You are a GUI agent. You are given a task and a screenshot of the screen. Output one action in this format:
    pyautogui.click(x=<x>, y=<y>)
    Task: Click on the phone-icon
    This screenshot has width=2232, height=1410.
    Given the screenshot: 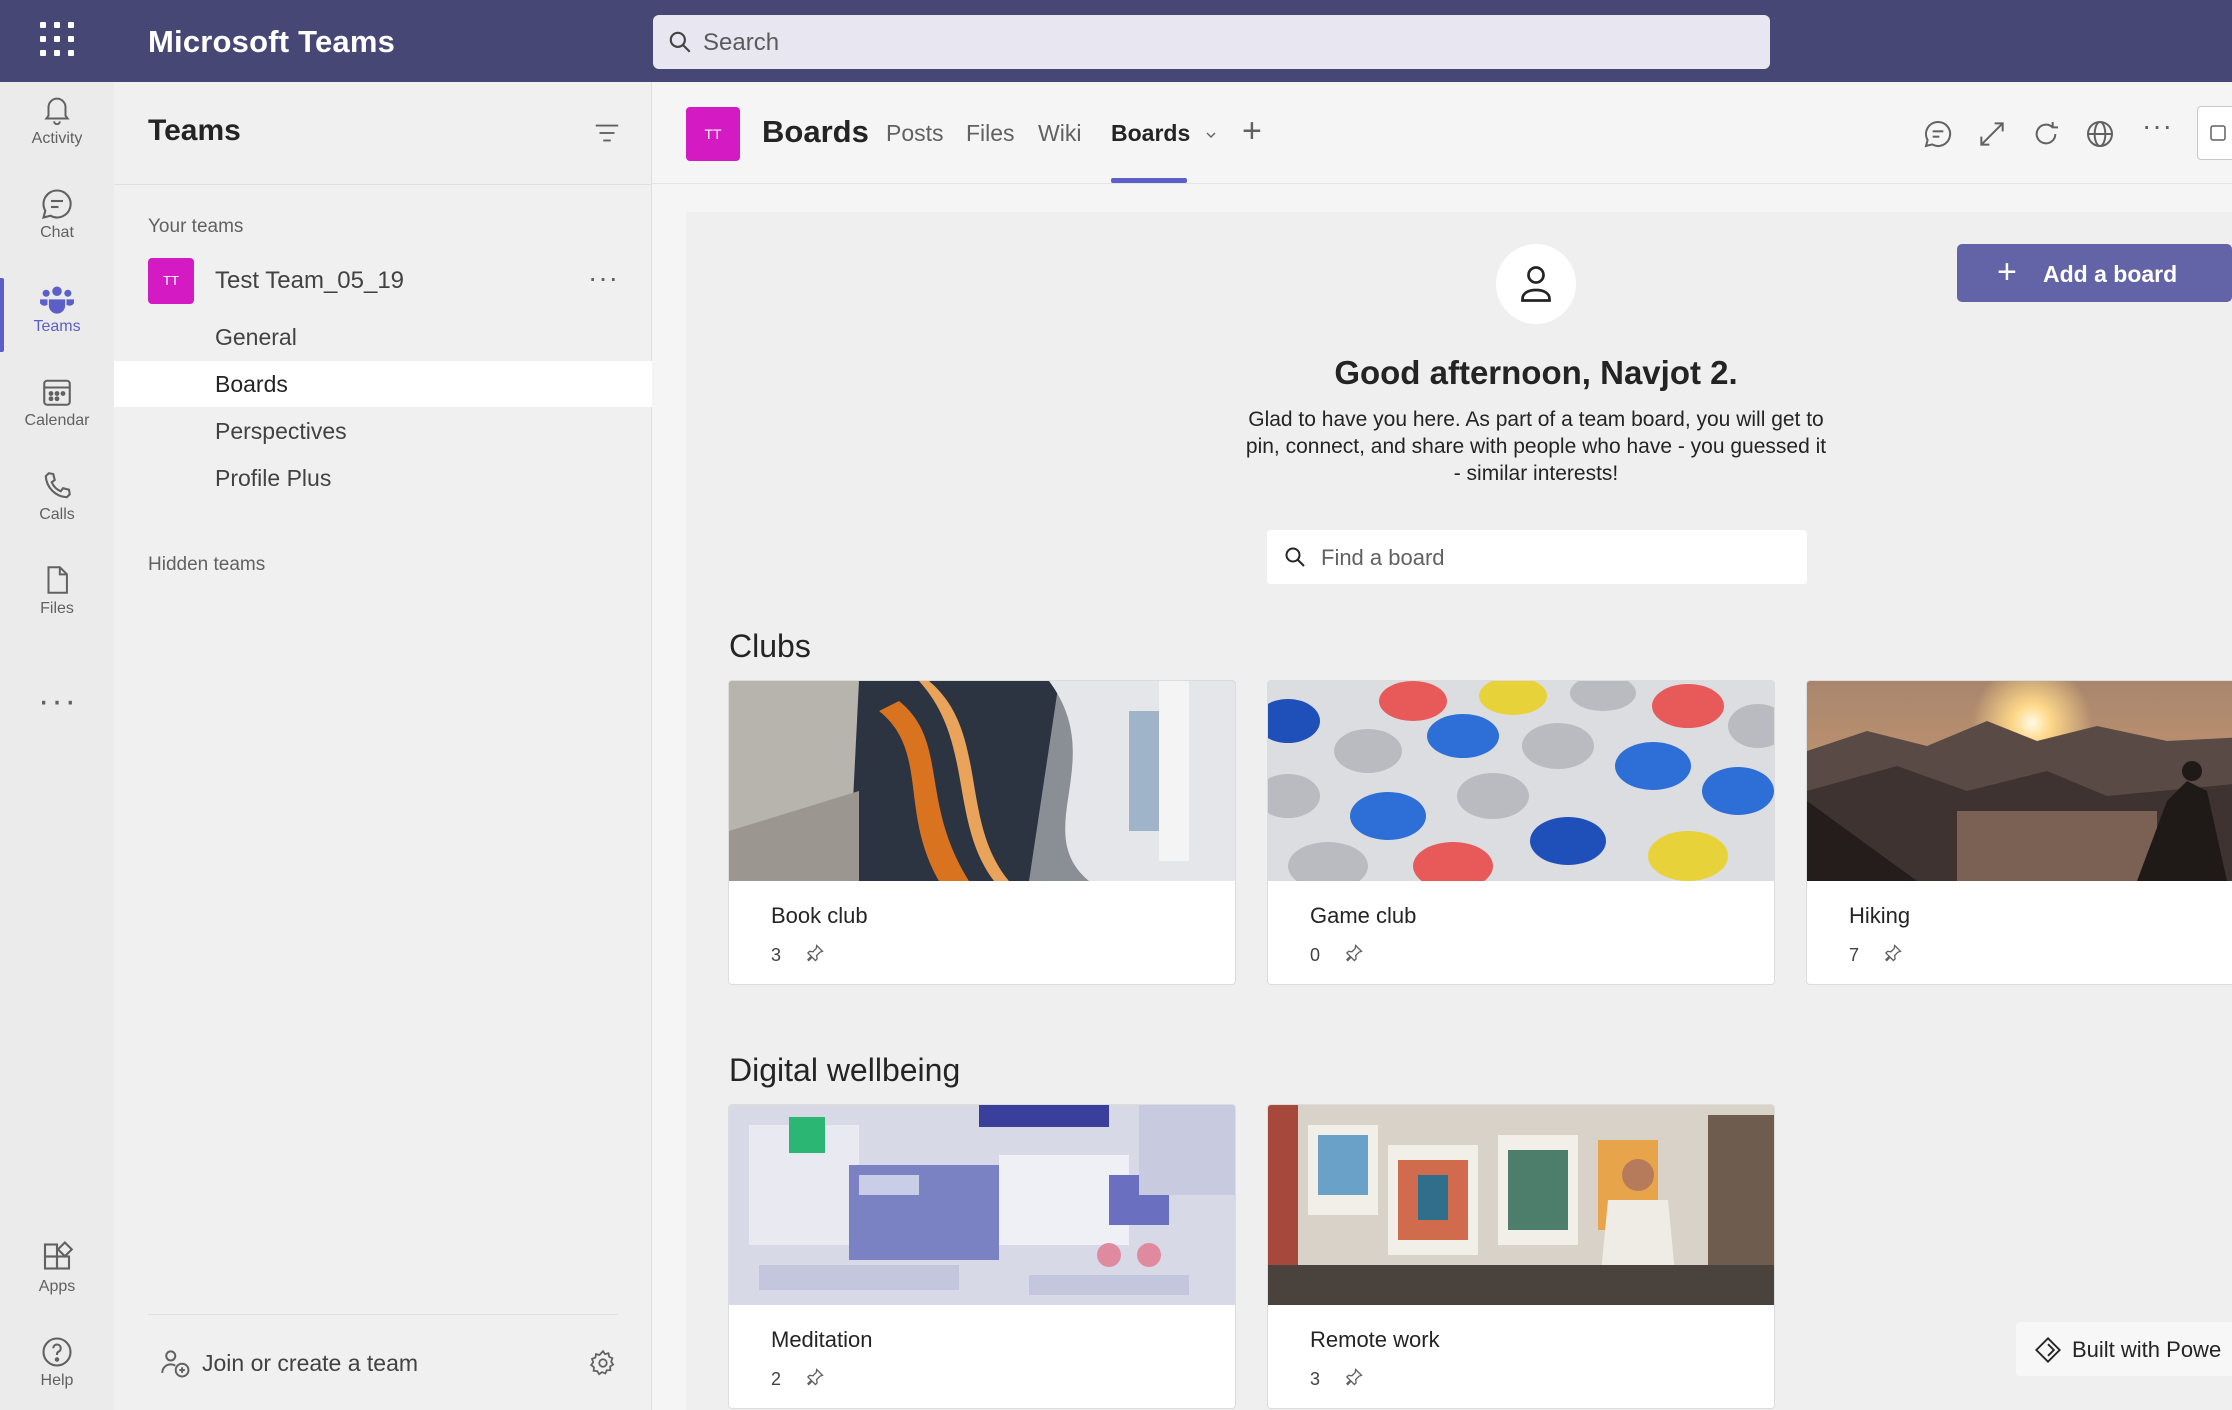 What is the action you would take?
    pyautogui.click(x=57, y=485)
    